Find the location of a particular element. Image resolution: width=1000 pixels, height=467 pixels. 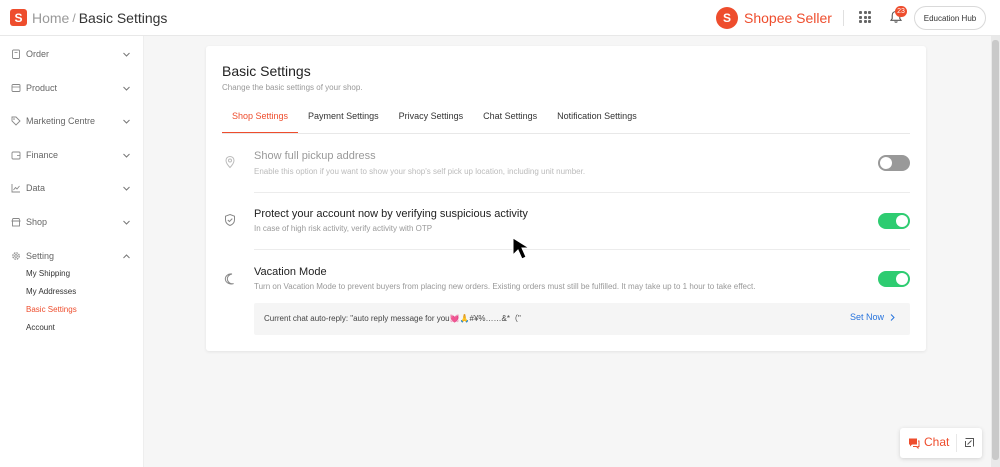

location-pin-icon is located at coordinates (230, 162).